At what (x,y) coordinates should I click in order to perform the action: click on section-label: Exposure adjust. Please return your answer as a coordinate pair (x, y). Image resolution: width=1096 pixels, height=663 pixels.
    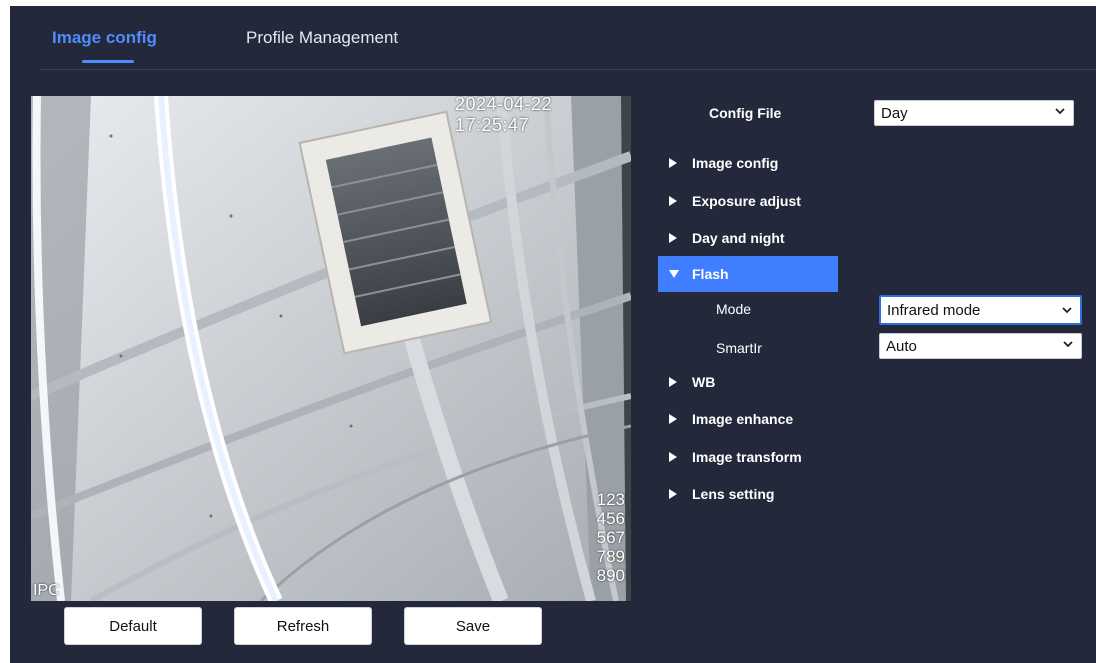
    Looking at the image, I should click on (746, 201).